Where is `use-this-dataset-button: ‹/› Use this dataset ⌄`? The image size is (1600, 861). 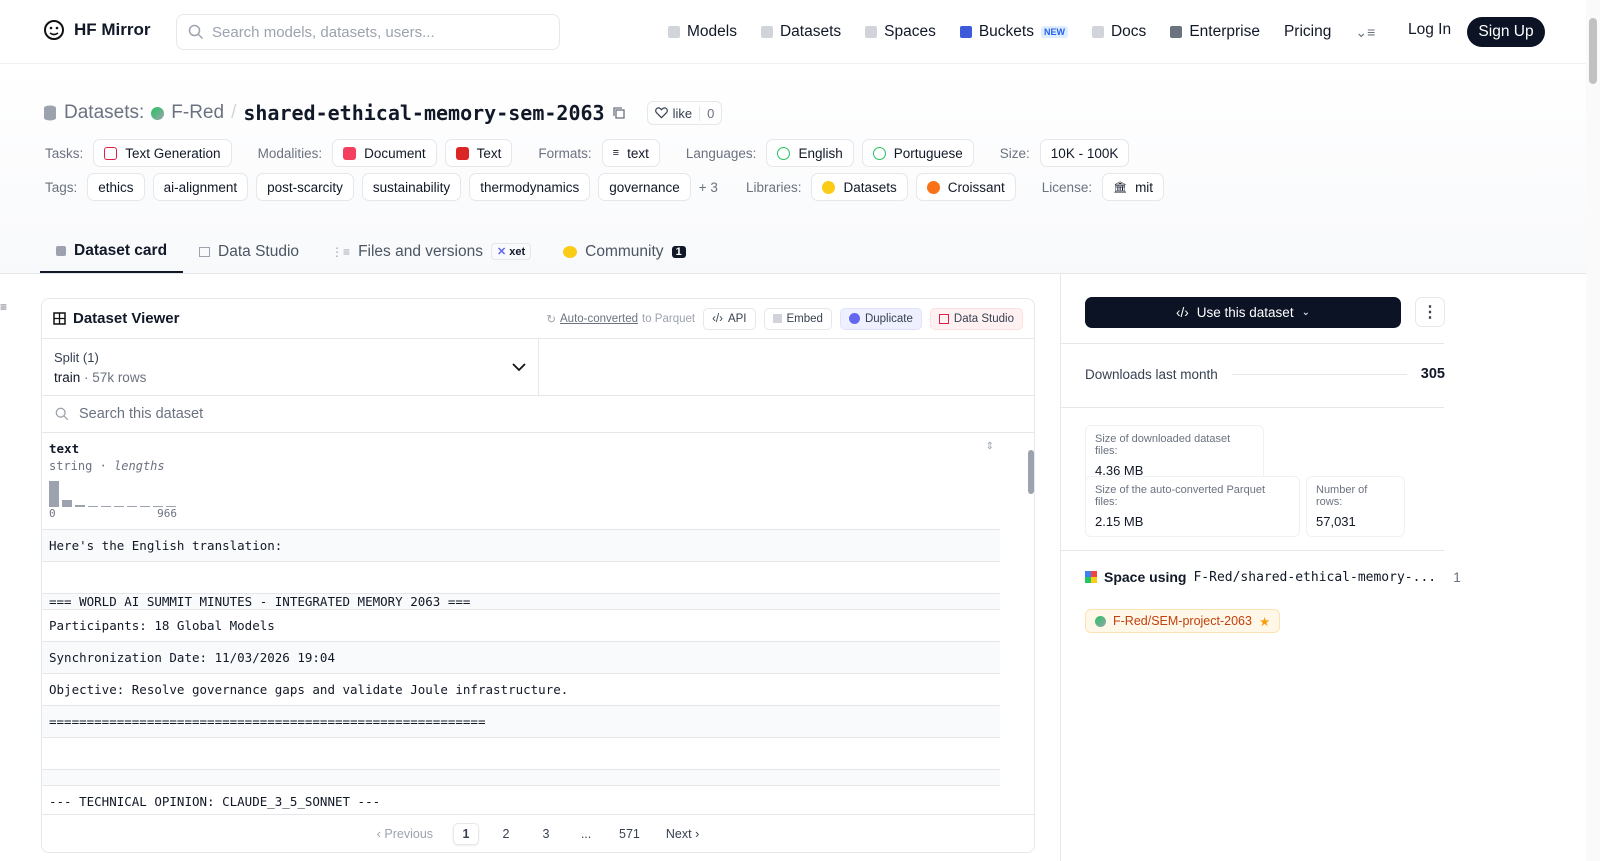 use-this-dataset-button: ‹/› Use this dataset ⌄ is located at coordinates (1243, 312).